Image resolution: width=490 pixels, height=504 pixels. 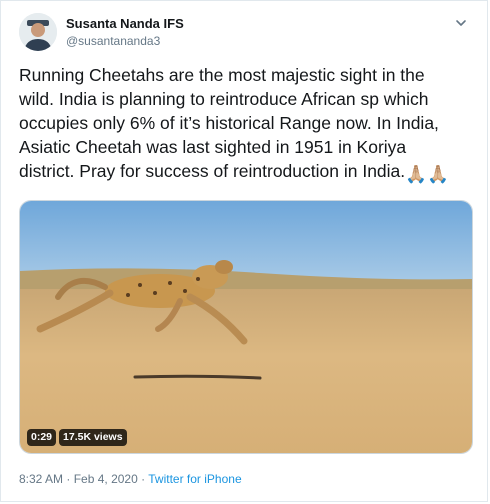 I want to click on avatar-image, so click(x=38, y=32).